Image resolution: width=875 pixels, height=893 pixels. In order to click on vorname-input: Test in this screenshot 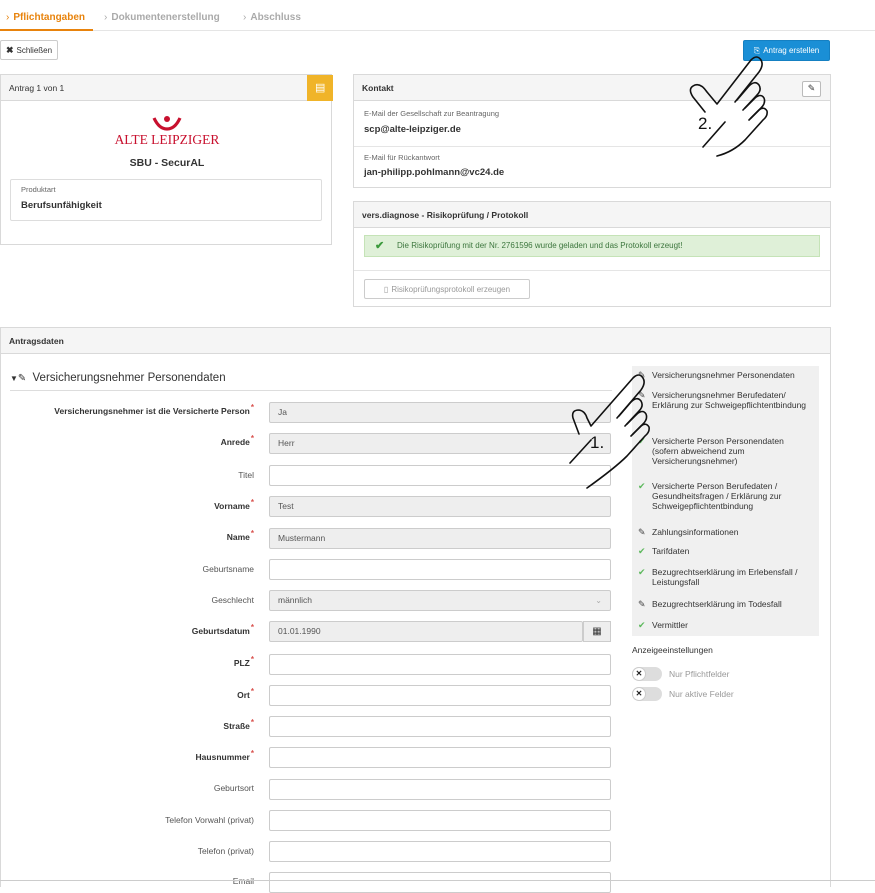, I will do `click(440, 506)`.